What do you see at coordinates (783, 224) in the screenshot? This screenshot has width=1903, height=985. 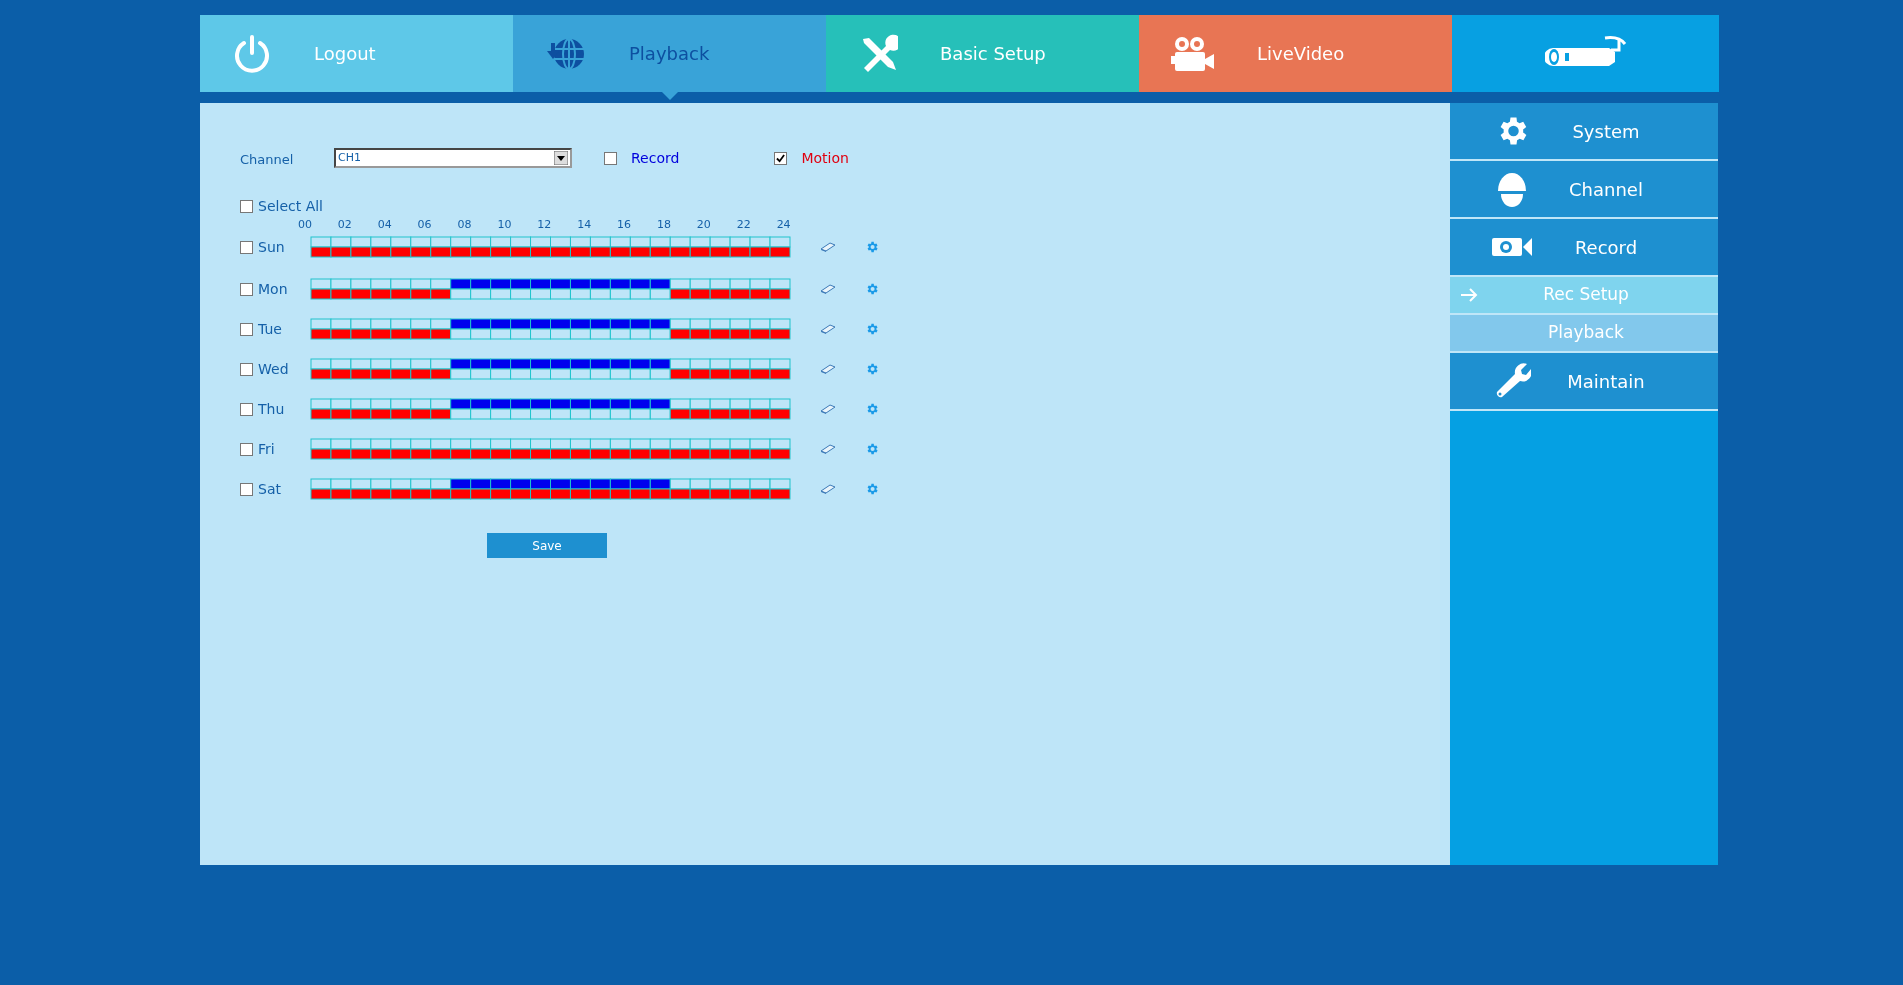 I see `hour-label: 24` at bounding box center [783, 224].